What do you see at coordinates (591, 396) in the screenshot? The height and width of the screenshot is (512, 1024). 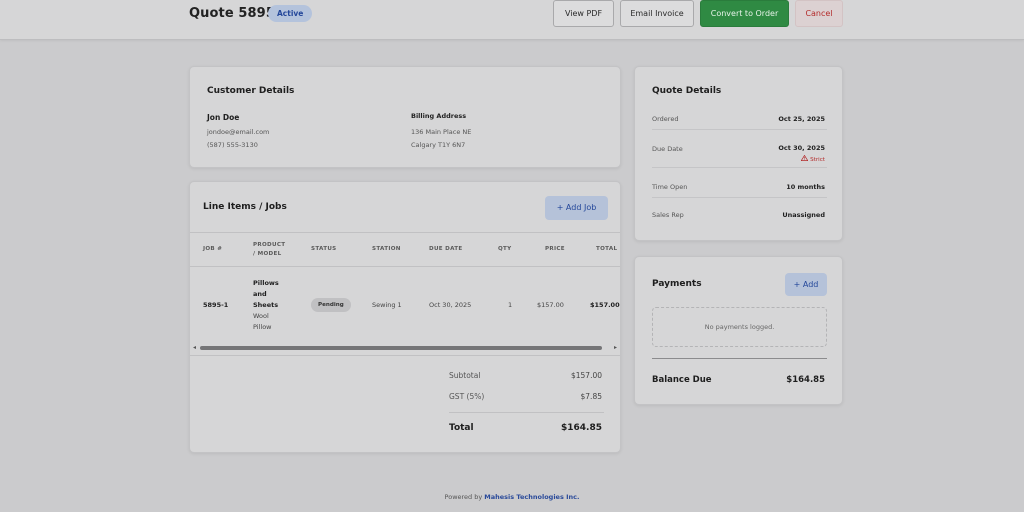 I see `gst-value: $7.85` at bounding box center [591, 396].